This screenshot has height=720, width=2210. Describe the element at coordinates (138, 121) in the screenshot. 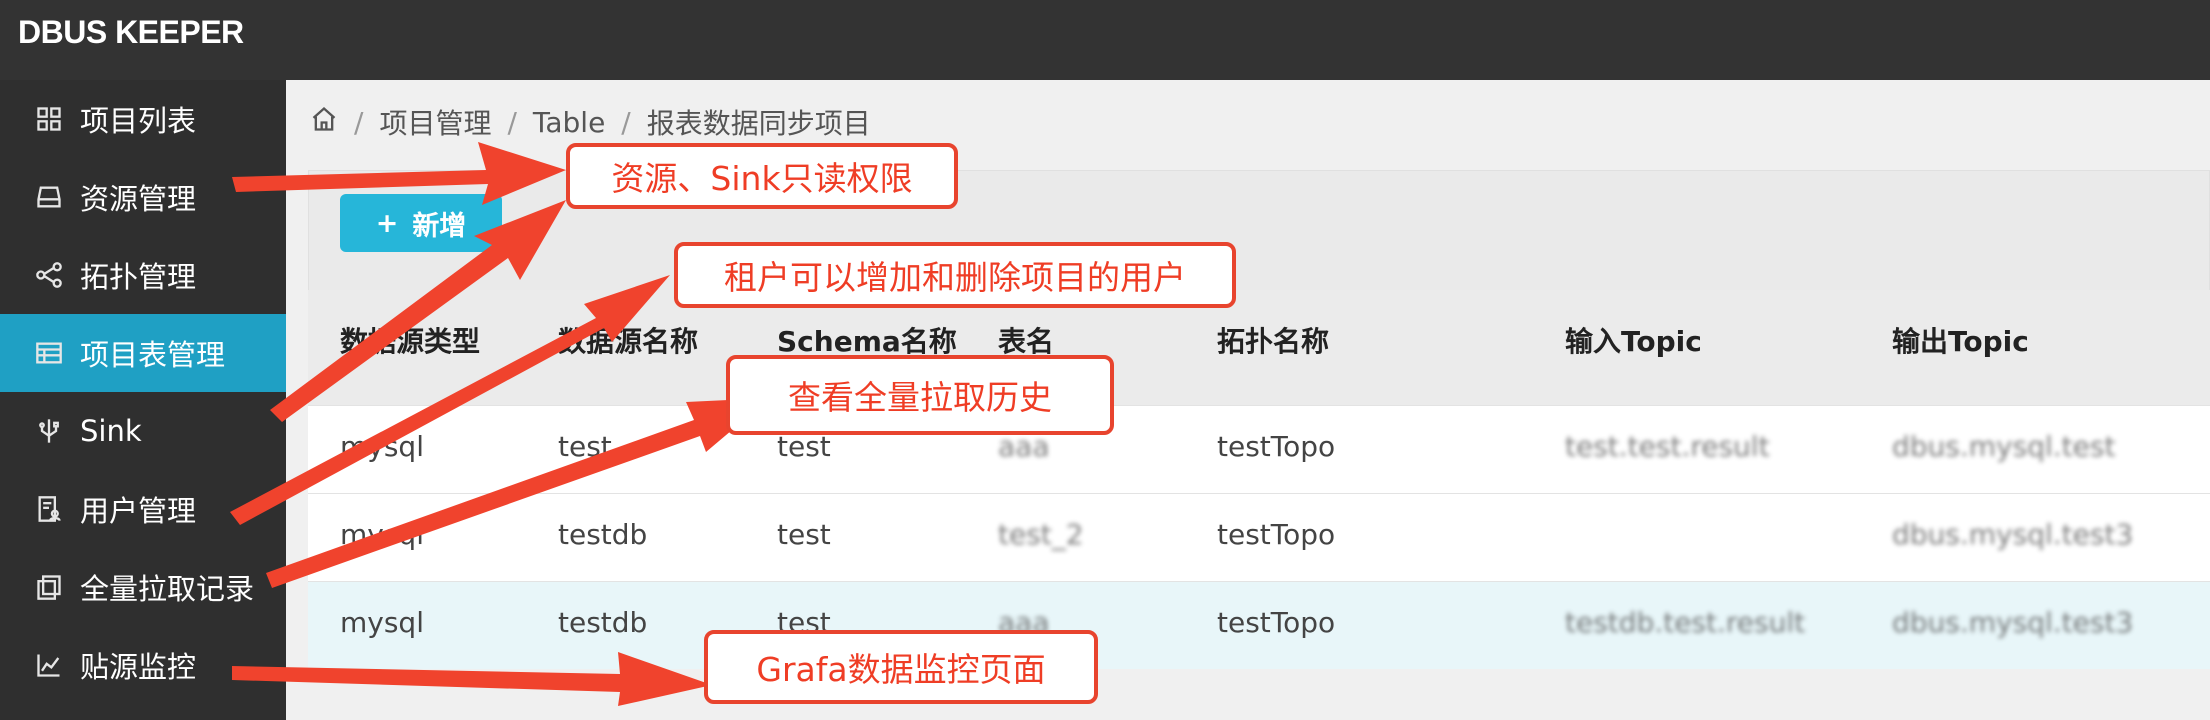

I see `sidebar-item-label: 项目列表` at that location.